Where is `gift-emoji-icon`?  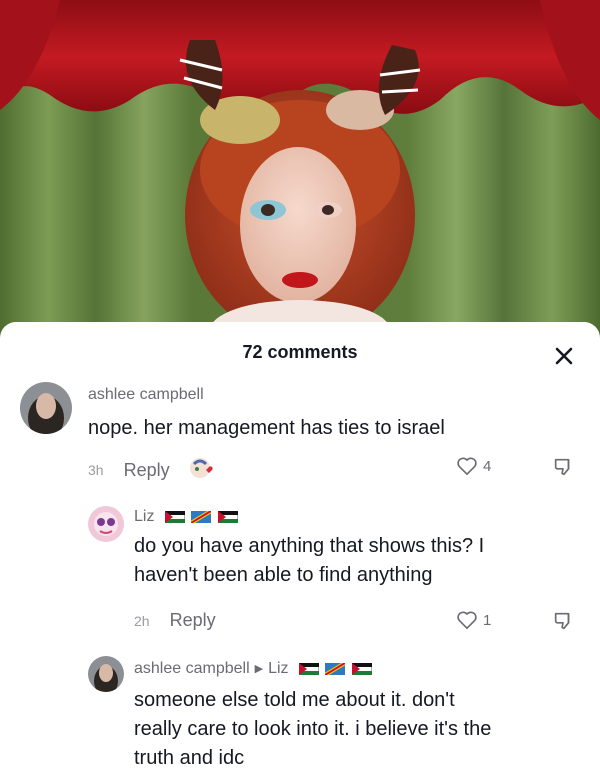
gift-emoji-icon is located at coordinates (202, 470).